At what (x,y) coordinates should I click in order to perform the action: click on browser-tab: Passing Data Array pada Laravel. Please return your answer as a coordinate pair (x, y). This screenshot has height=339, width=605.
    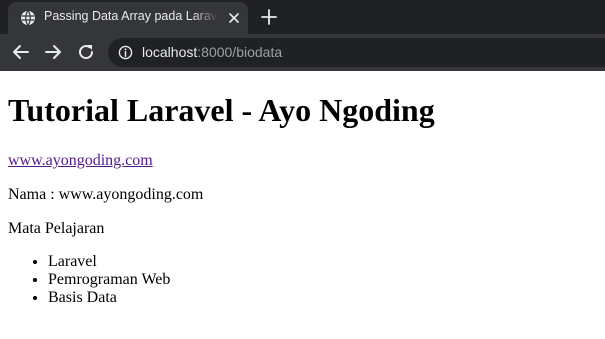
    Looking at the image, I should click on (128, 18).